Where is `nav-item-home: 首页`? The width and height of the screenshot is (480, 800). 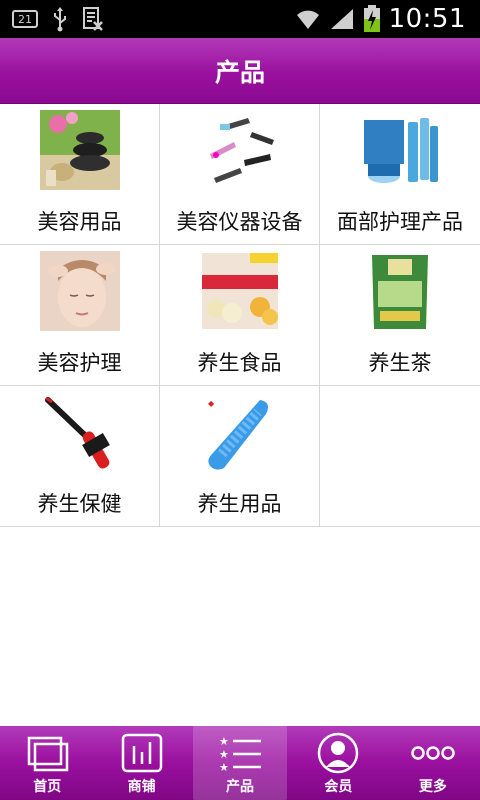 nav-item-home: 首页 is located at coordinates (47, 763).